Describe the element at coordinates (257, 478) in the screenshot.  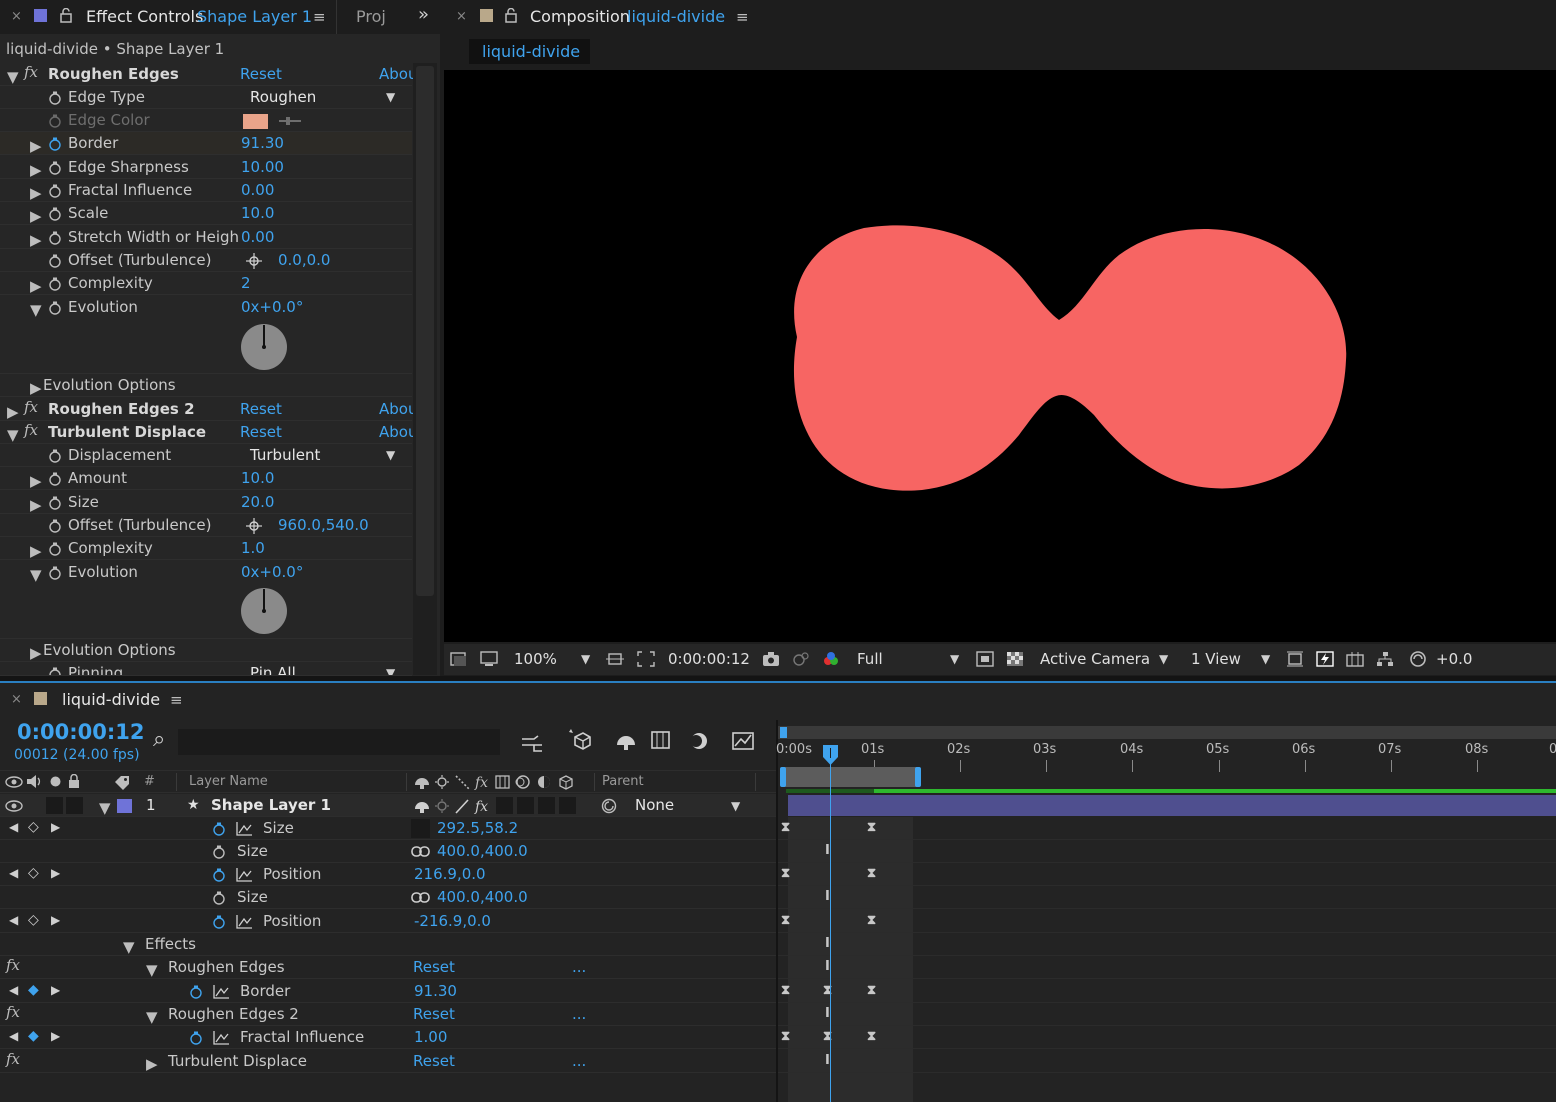
I see `prop-value: 10.0` at that location.